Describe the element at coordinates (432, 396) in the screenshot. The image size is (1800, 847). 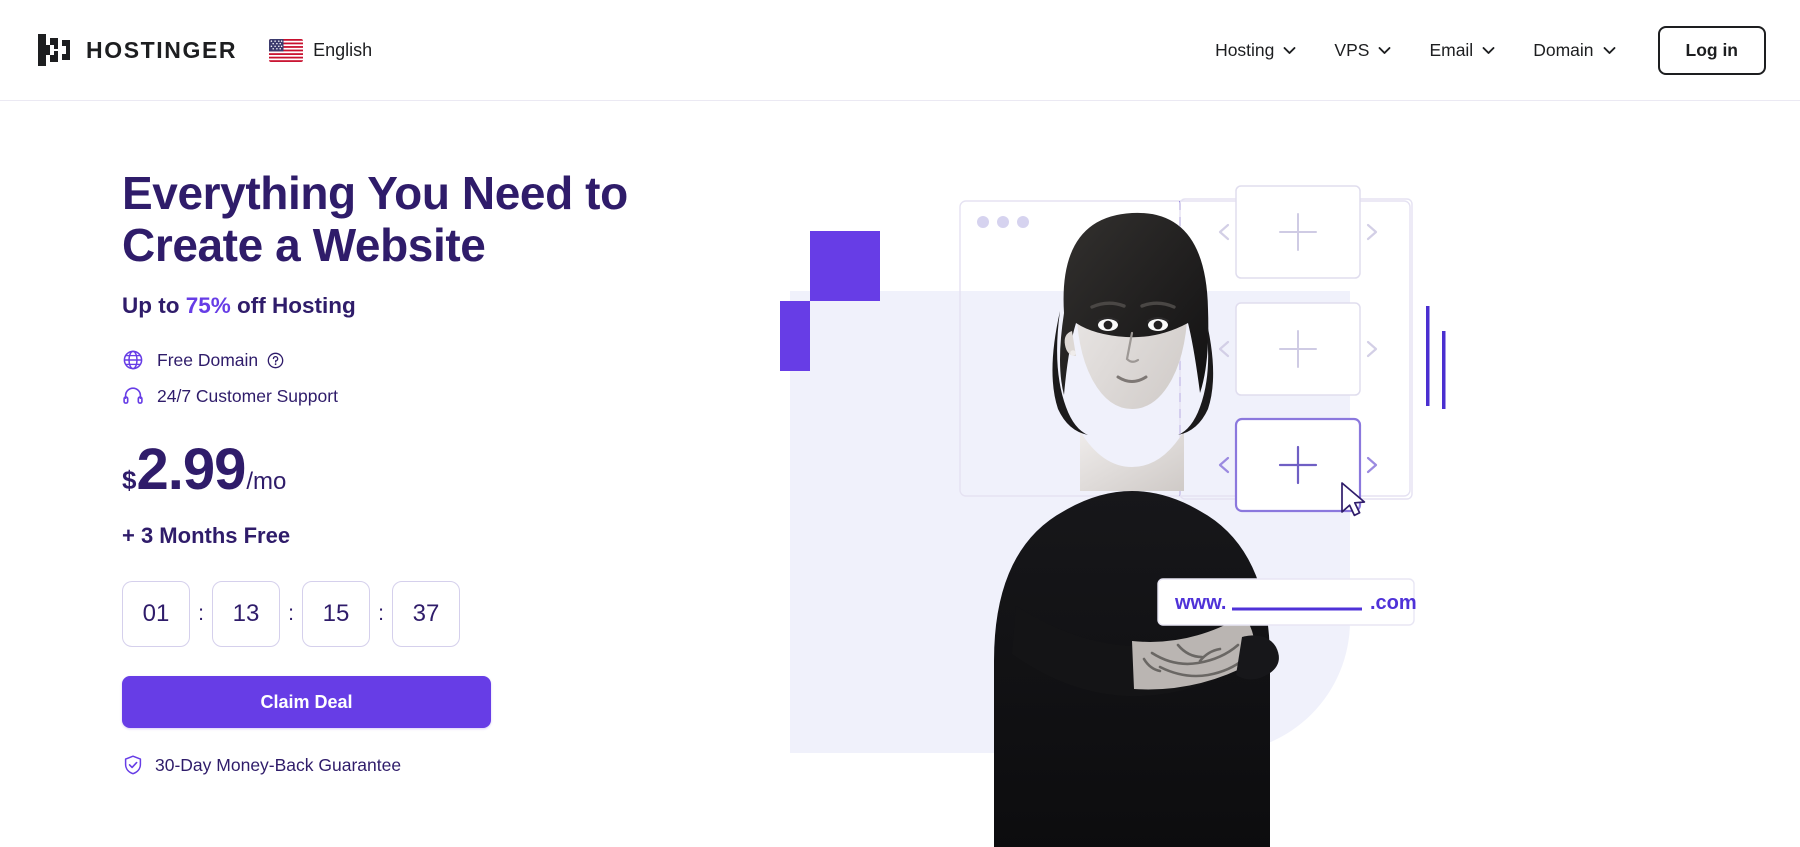
I see `feature-customer-support: 24/7 Customer Support` at that location.